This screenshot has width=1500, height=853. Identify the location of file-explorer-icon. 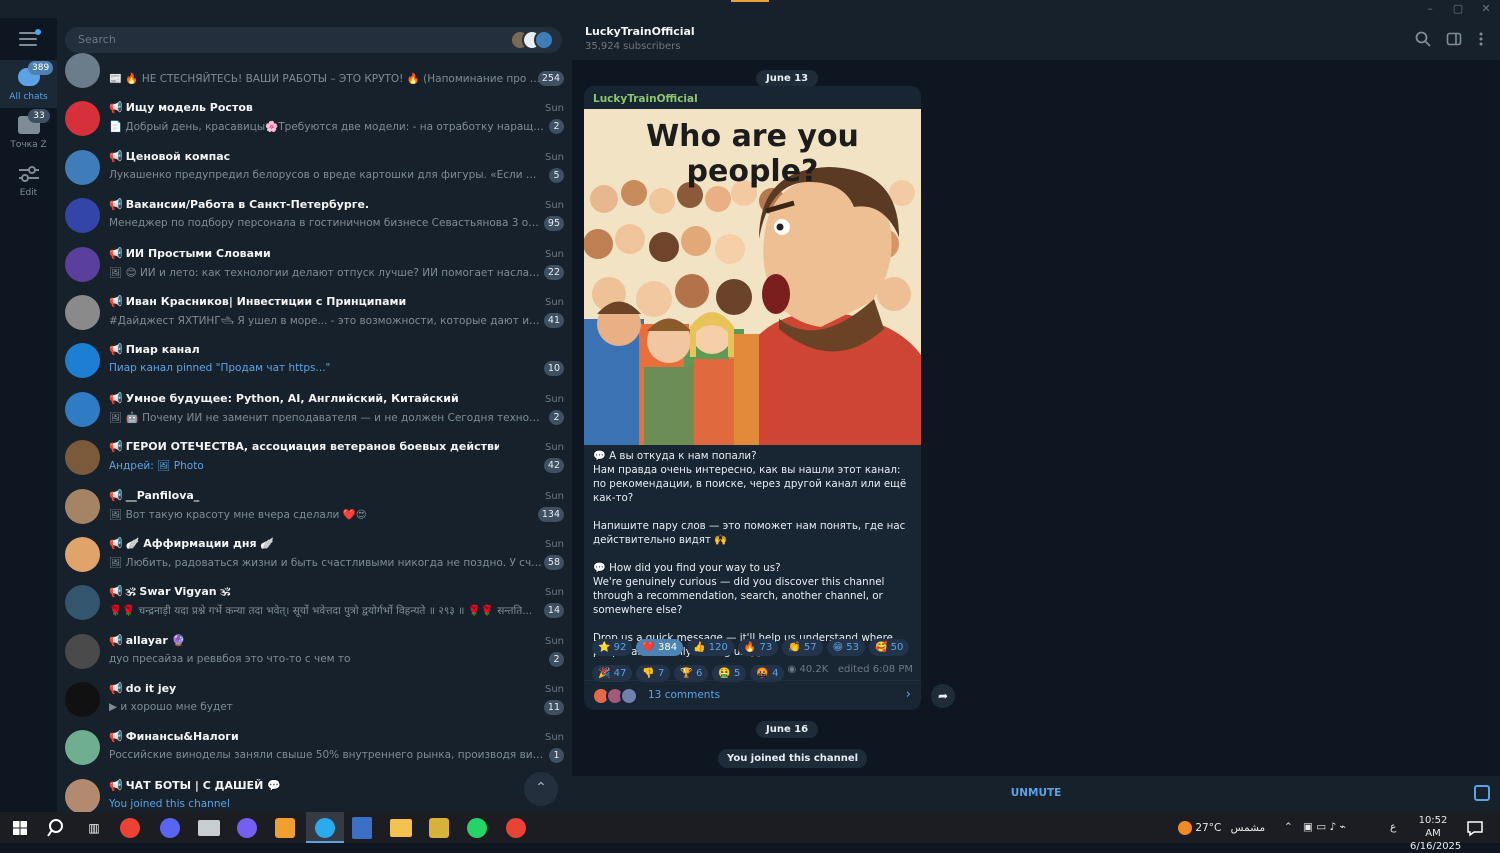
(401, 828).